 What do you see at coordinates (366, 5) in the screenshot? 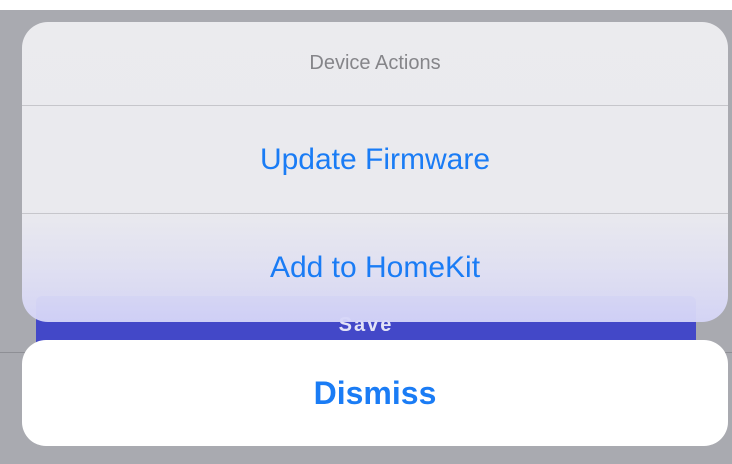
I see `background-top-strip` at bounding box center [366, 5].